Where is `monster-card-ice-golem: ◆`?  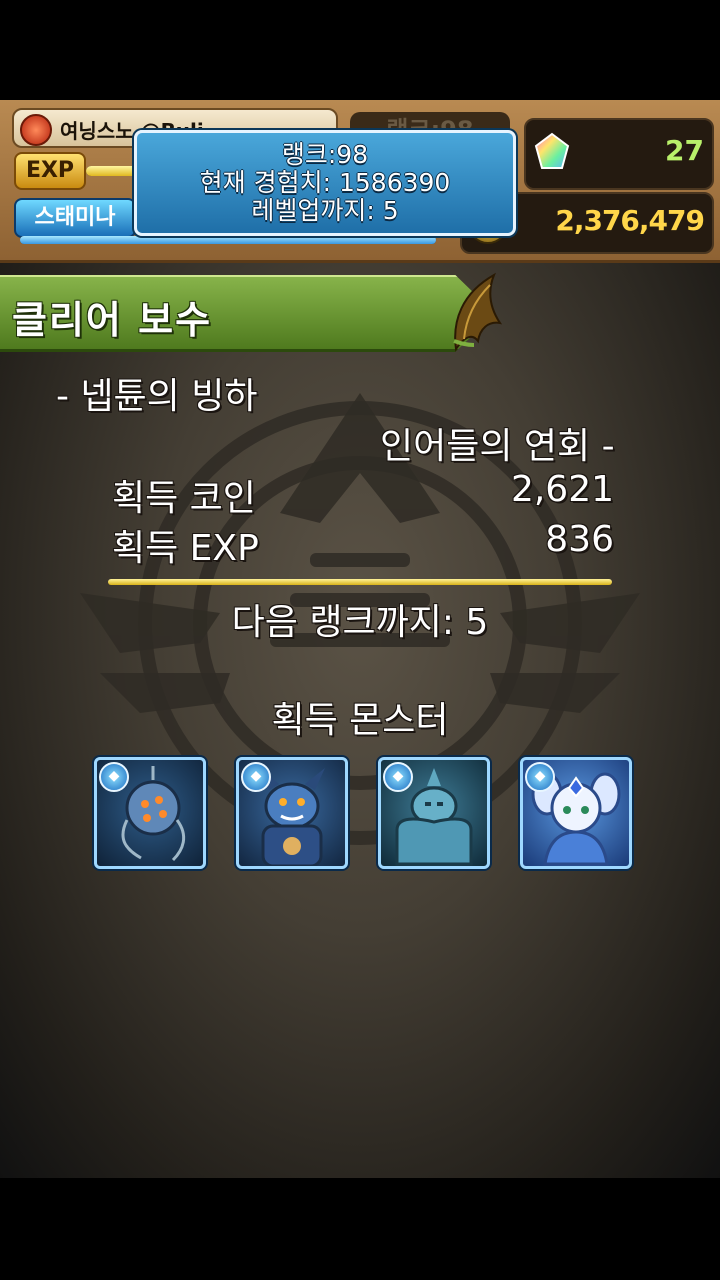 monster-card-ice-golem: ◆ is located at coordinates (434, 813).